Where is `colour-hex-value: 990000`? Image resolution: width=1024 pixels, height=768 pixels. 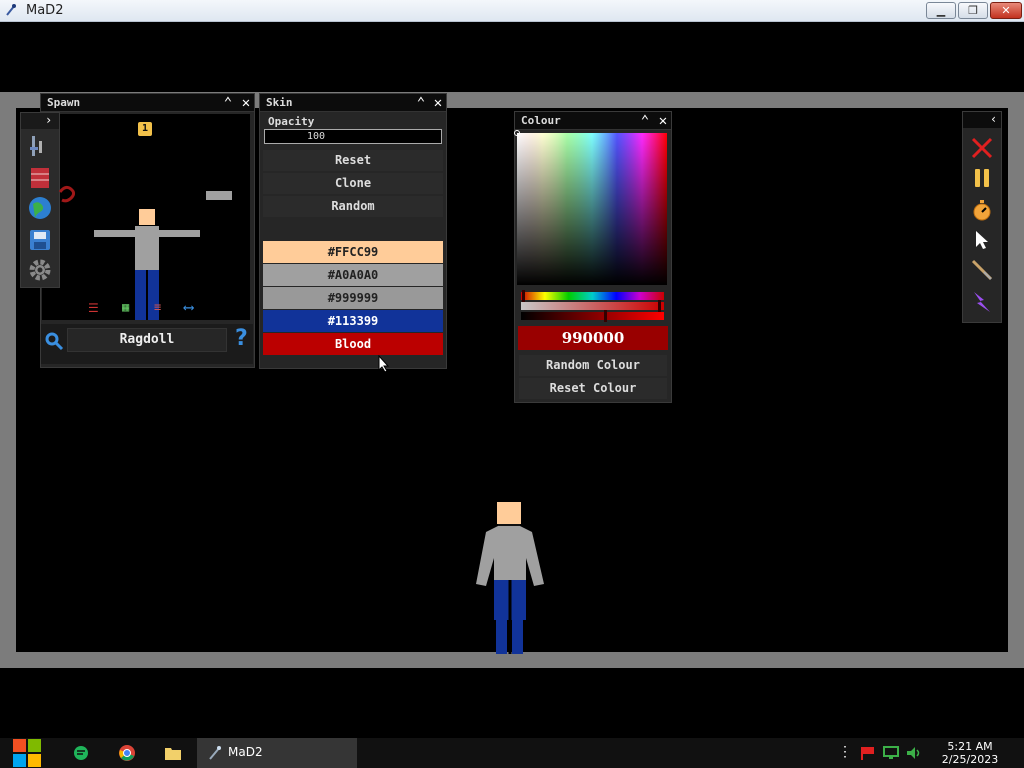 colour-hex-value: 990000 is located at coordinates (593, 338).